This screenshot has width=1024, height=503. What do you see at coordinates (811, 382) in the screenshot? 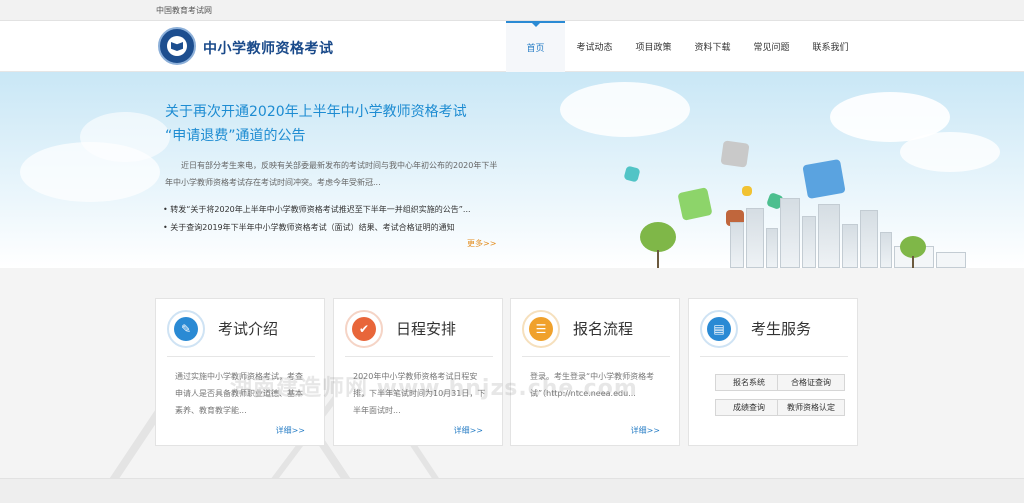
I see `certificate-query-button: 合格证查询` at bounding box center [811, 382].